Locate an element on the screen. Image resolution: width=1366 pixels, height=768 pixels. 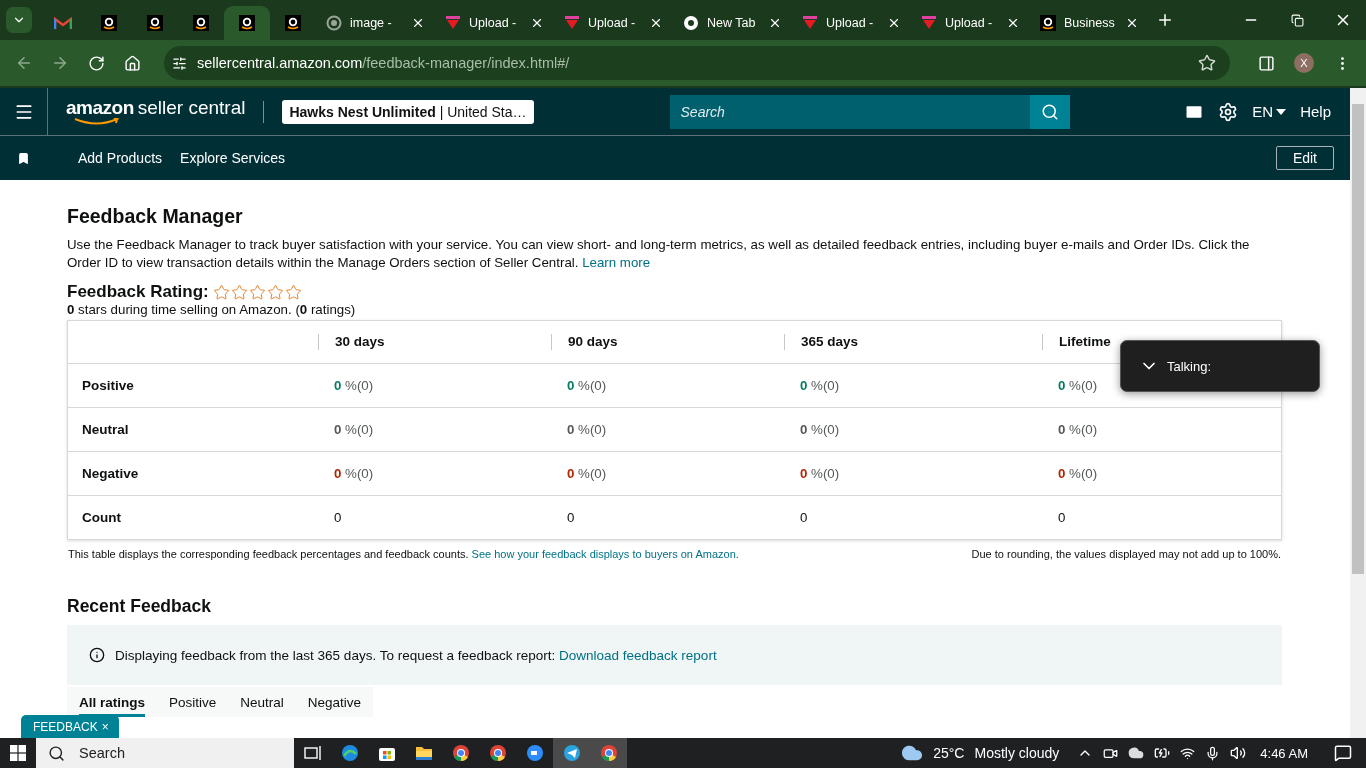
url-text: sellercentral.amazon.com/feedback-manager/index.html#/ is located at coordinates (383, 63).